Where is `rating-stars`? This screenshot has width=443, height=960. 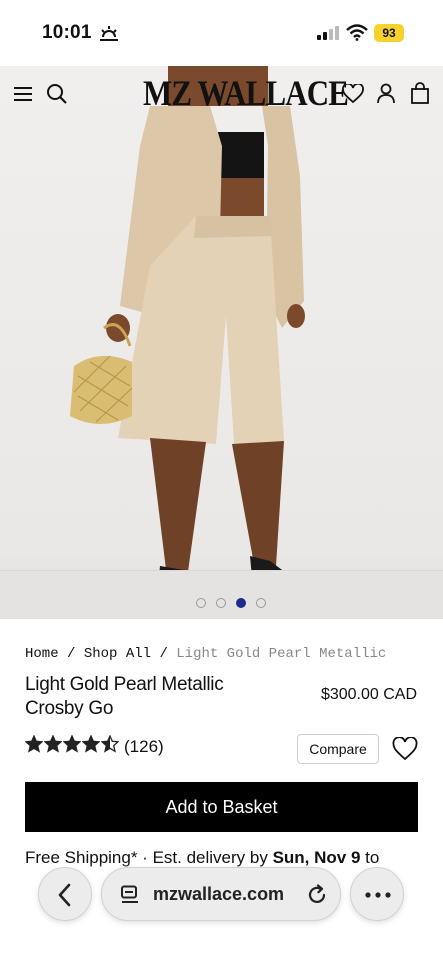
rating-stars is located at coordinates (72, 744).